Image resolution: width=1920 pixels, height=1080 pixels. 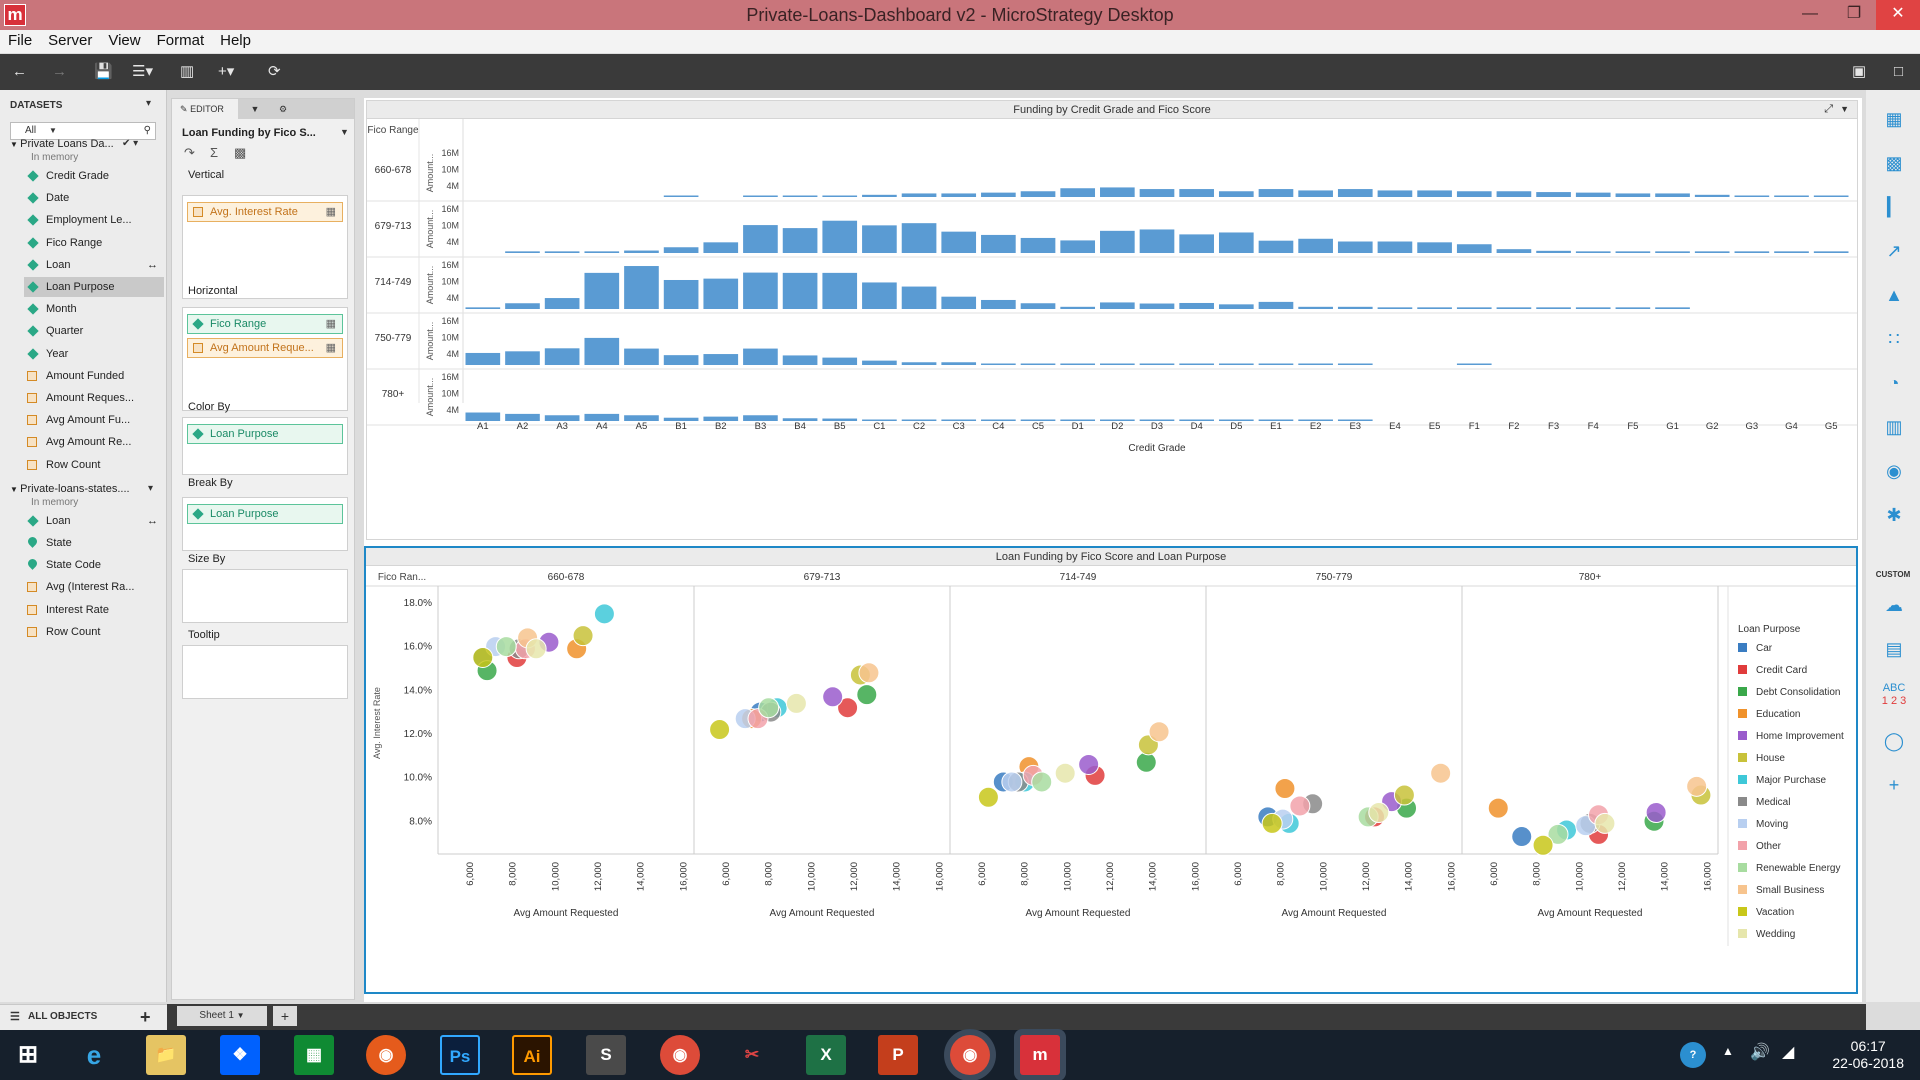 I want to click on datasets-menu-icon: ▾, so click(x=148, y=103).